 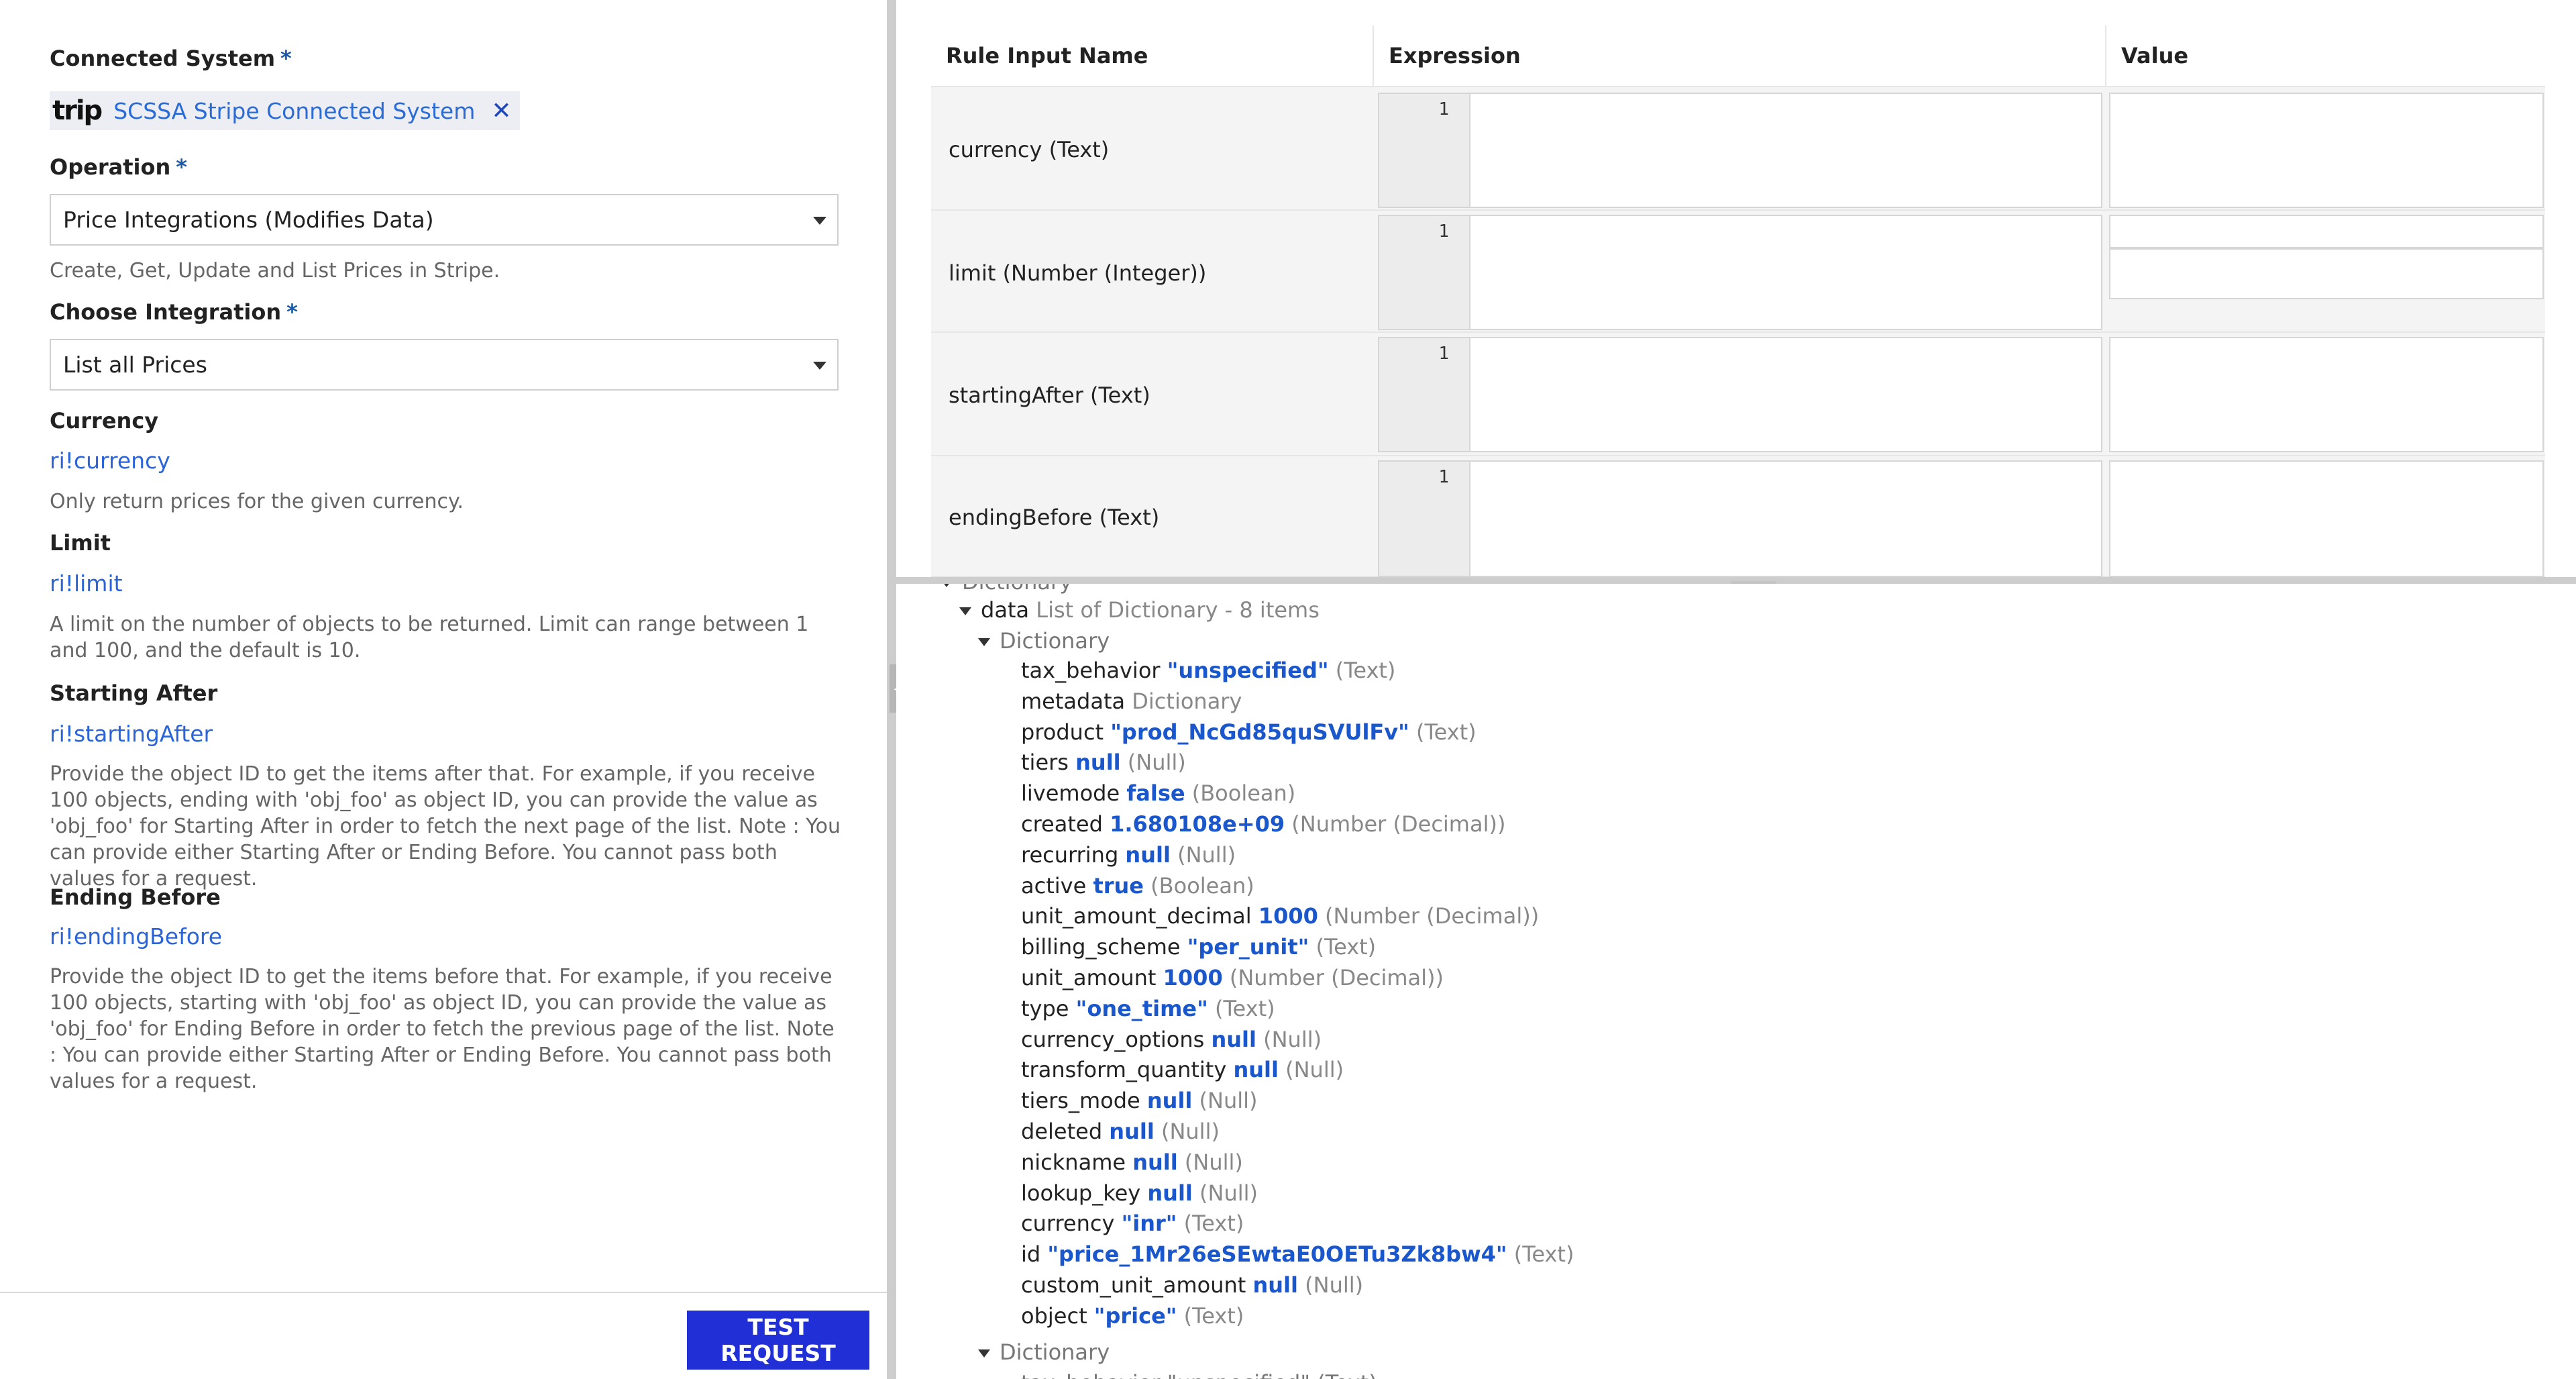 I want to click on limit-number-input, so click(x=2326, y=273).